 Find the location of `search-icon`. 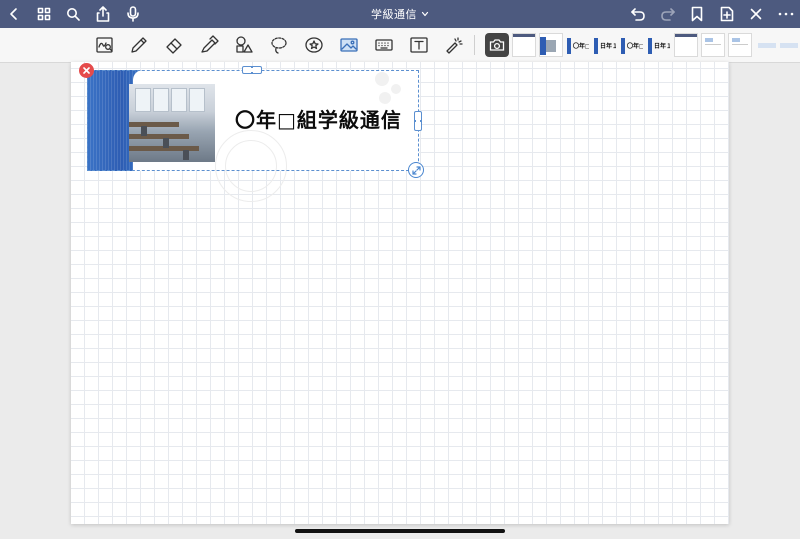

search-icon is located at coordinates (73, 14).